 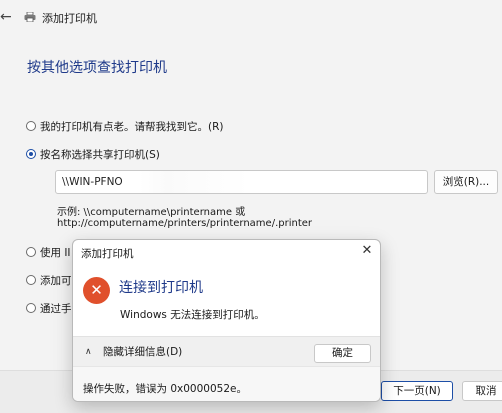 What do you see at coordinates (250, 182) in the screenshot?
I see `blurred-region` at bounding box center [250, 182].